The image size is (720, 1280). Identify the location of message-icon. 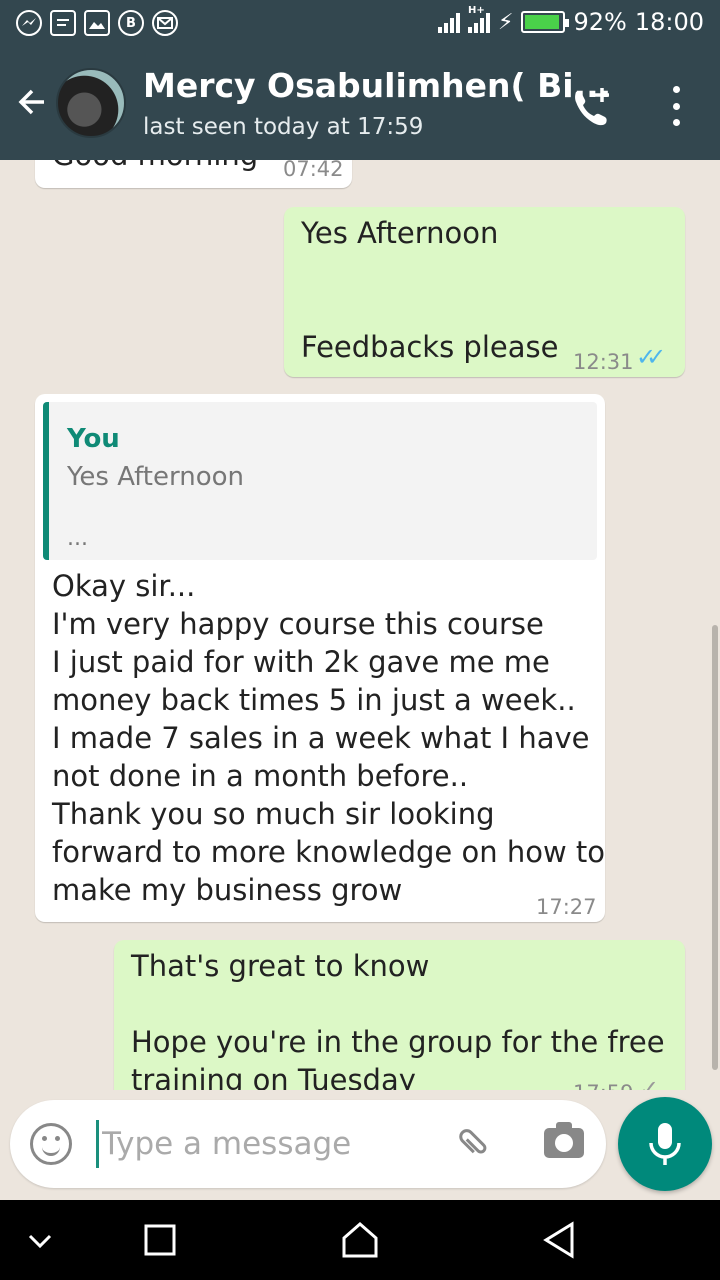
(63, 23).